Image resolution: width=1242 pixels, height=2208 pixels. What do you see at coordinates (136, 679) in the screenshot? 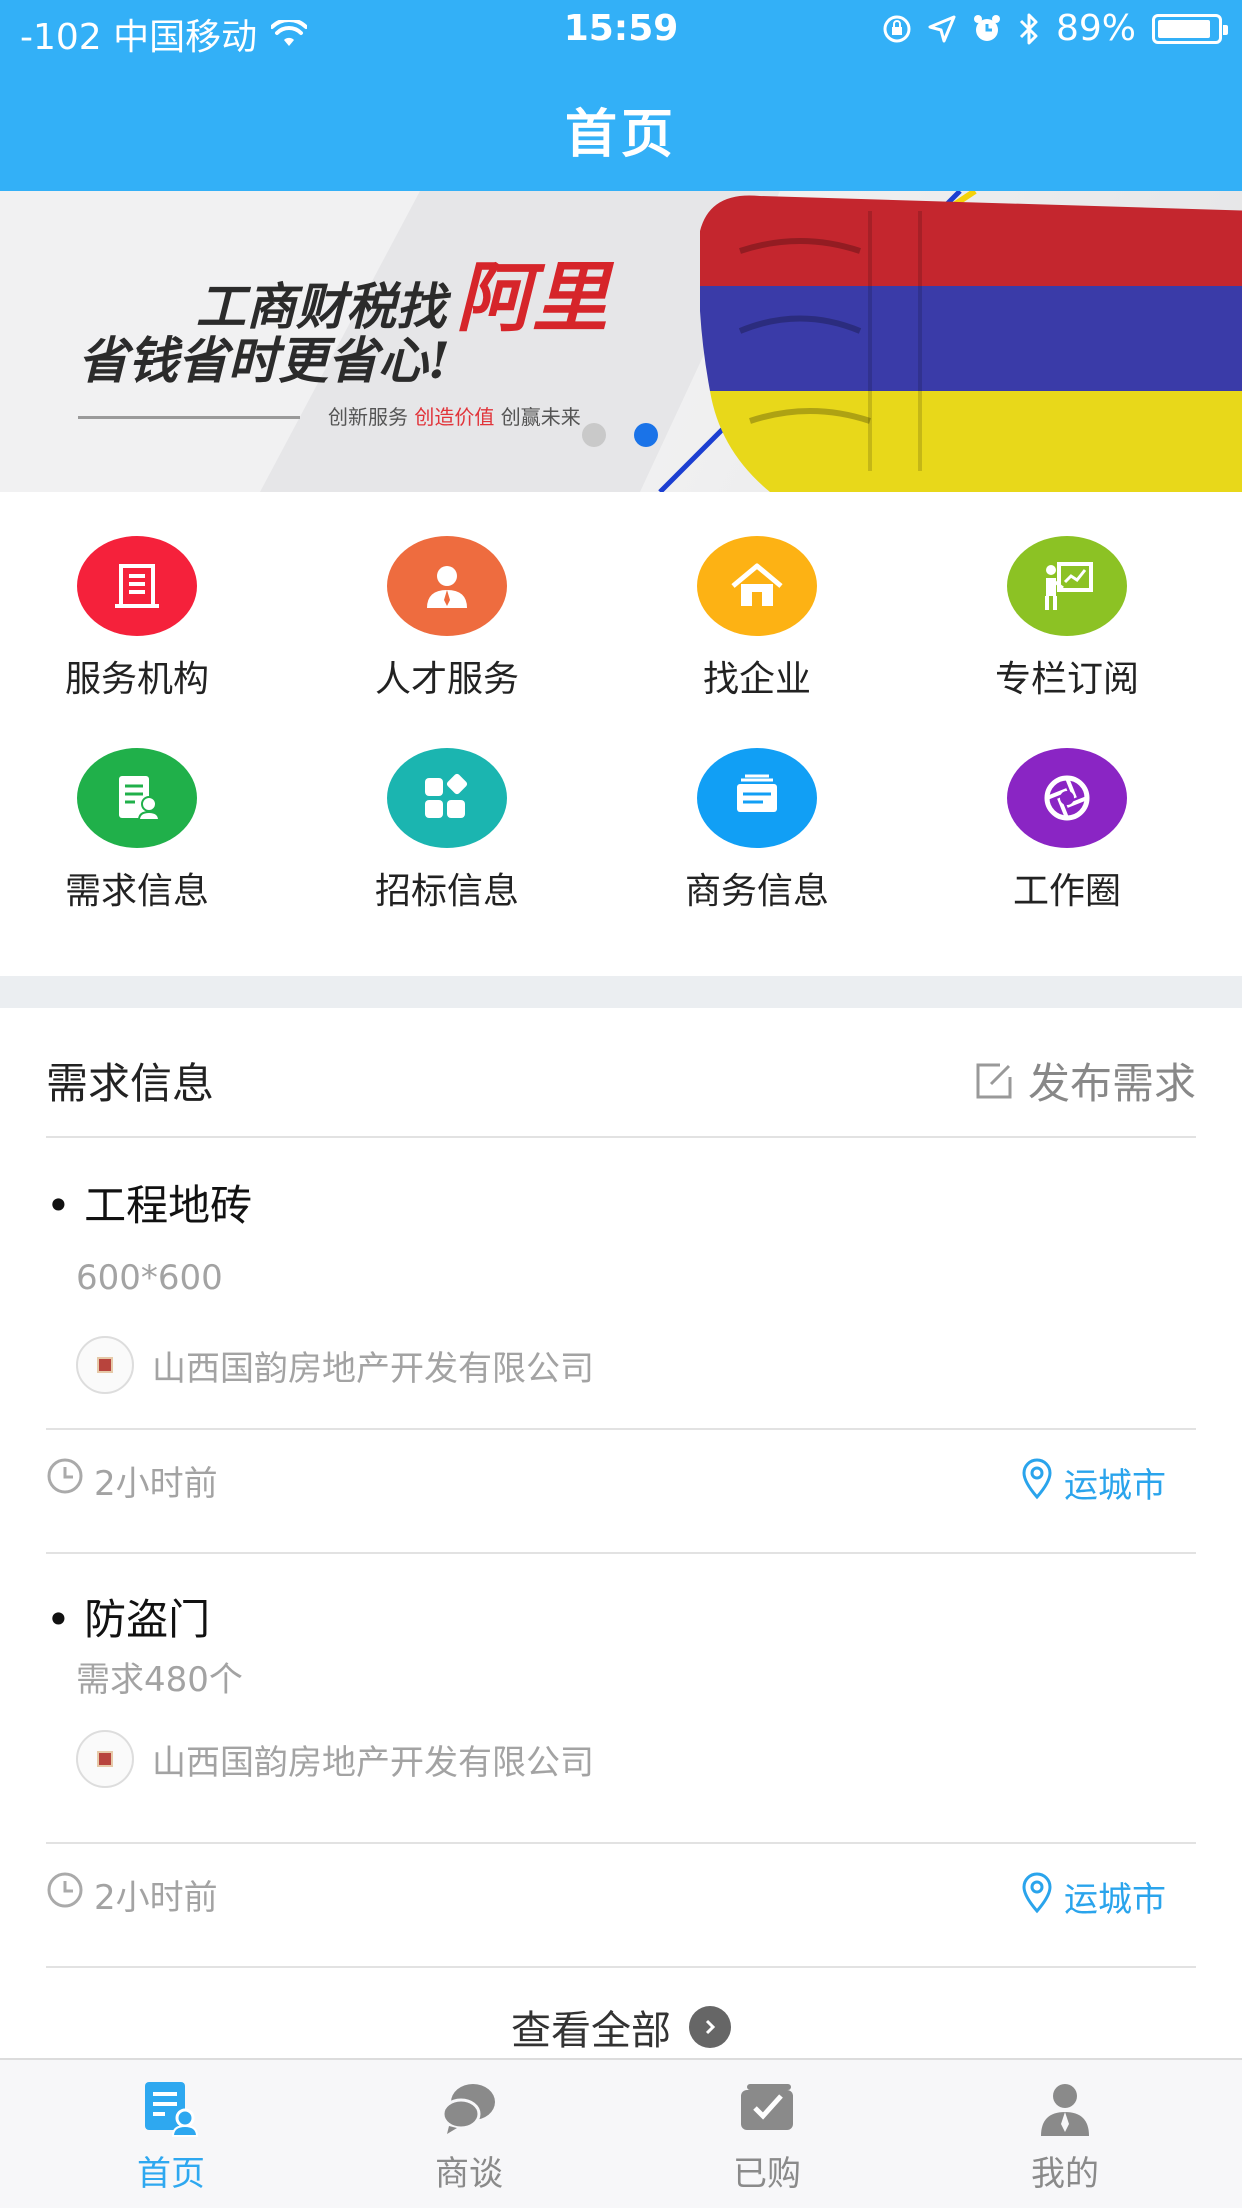
I see `grid-item-label: 服务机构` at bounding box center [136, 679].